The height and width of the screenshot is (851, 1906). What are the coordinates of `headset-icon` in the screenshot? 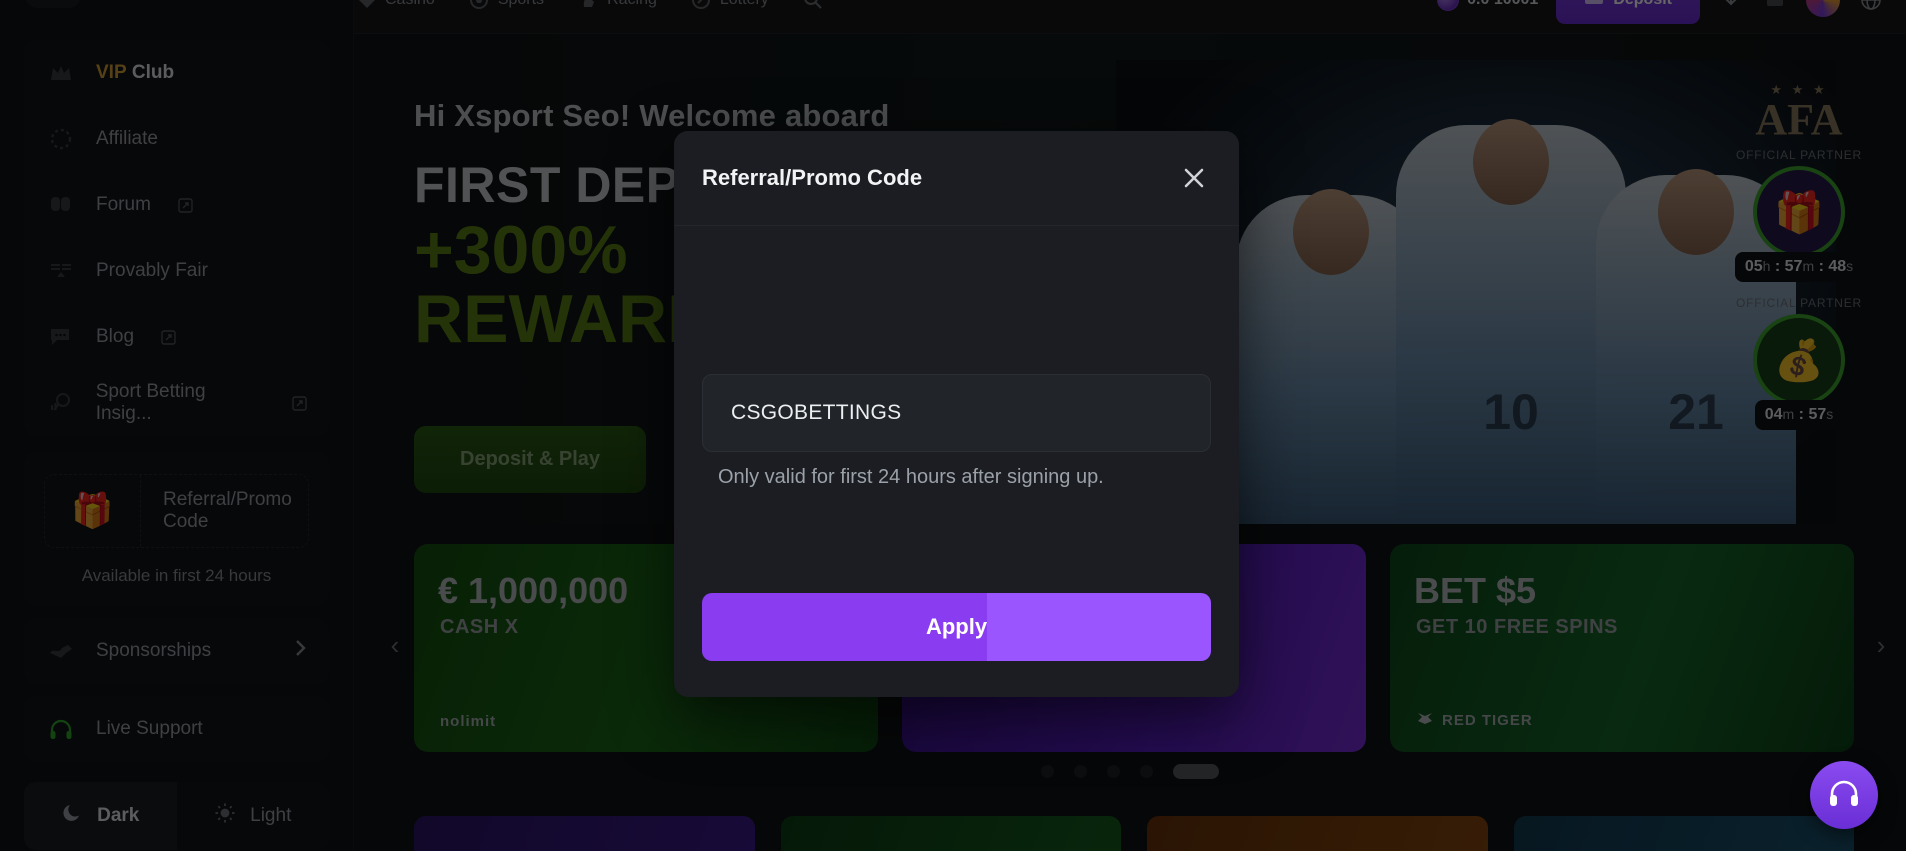 It's located at (1844, 795).